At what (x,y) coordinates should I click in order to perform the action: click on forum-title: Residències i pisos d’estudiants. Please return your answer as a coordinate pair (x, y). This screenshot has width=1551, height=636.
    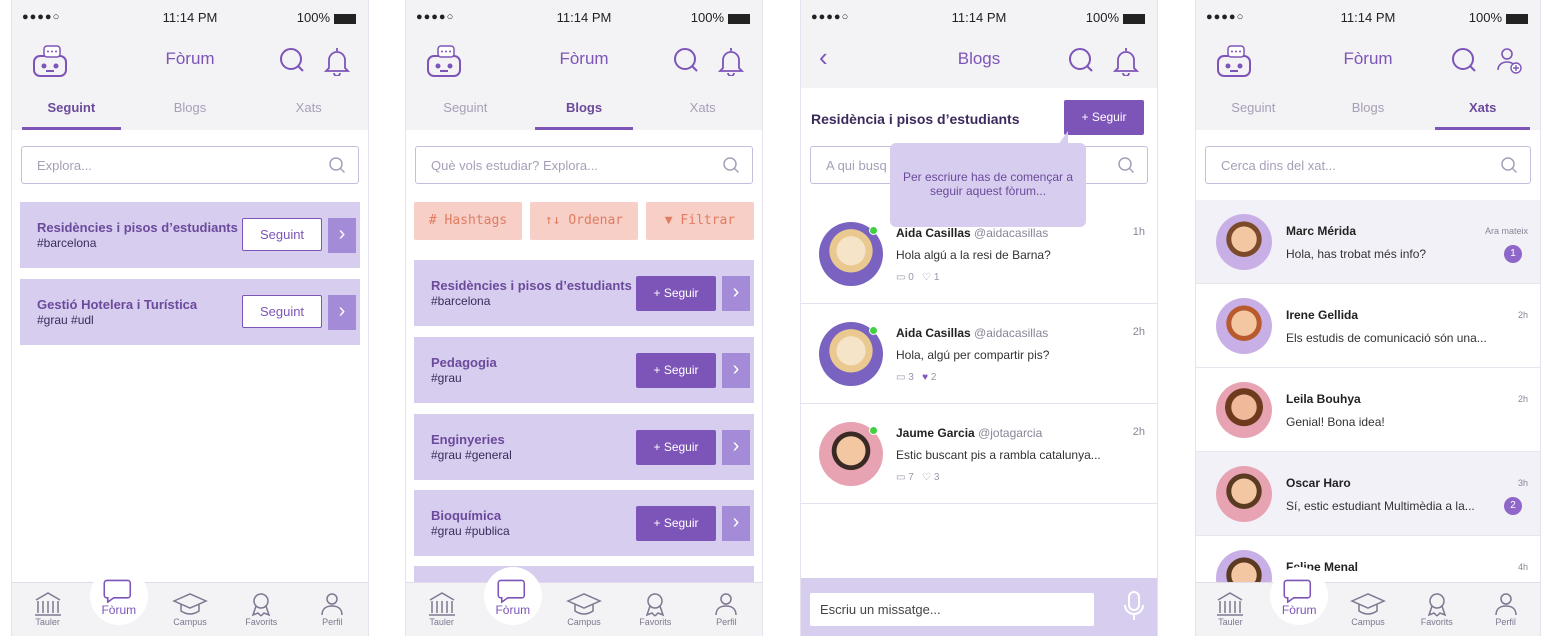
    Looking at the image, I should click on (137, 227).